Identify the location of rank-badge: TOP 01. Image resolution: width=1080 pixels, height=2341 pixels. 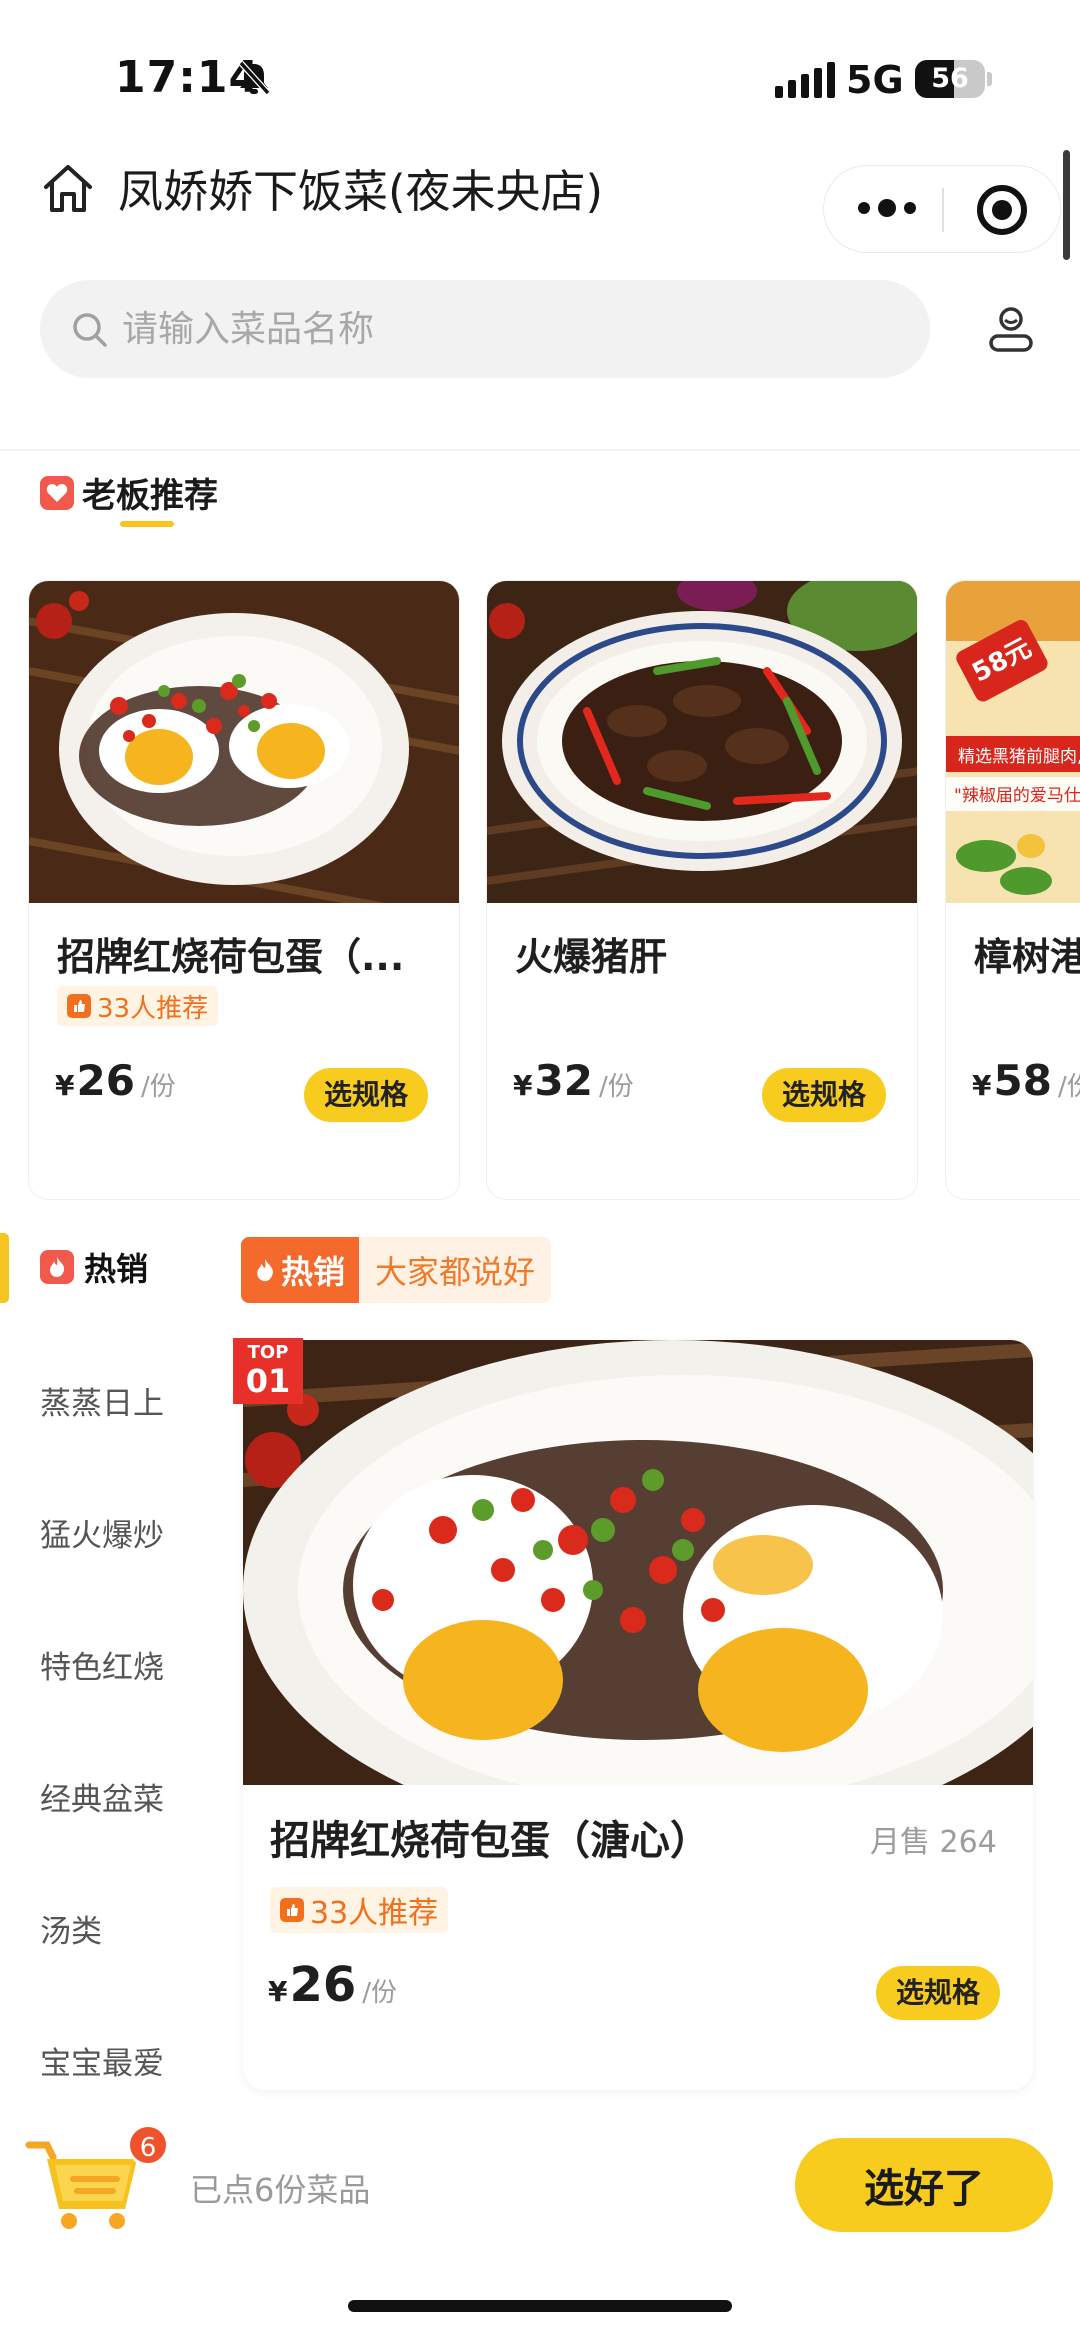
(268, 1371).